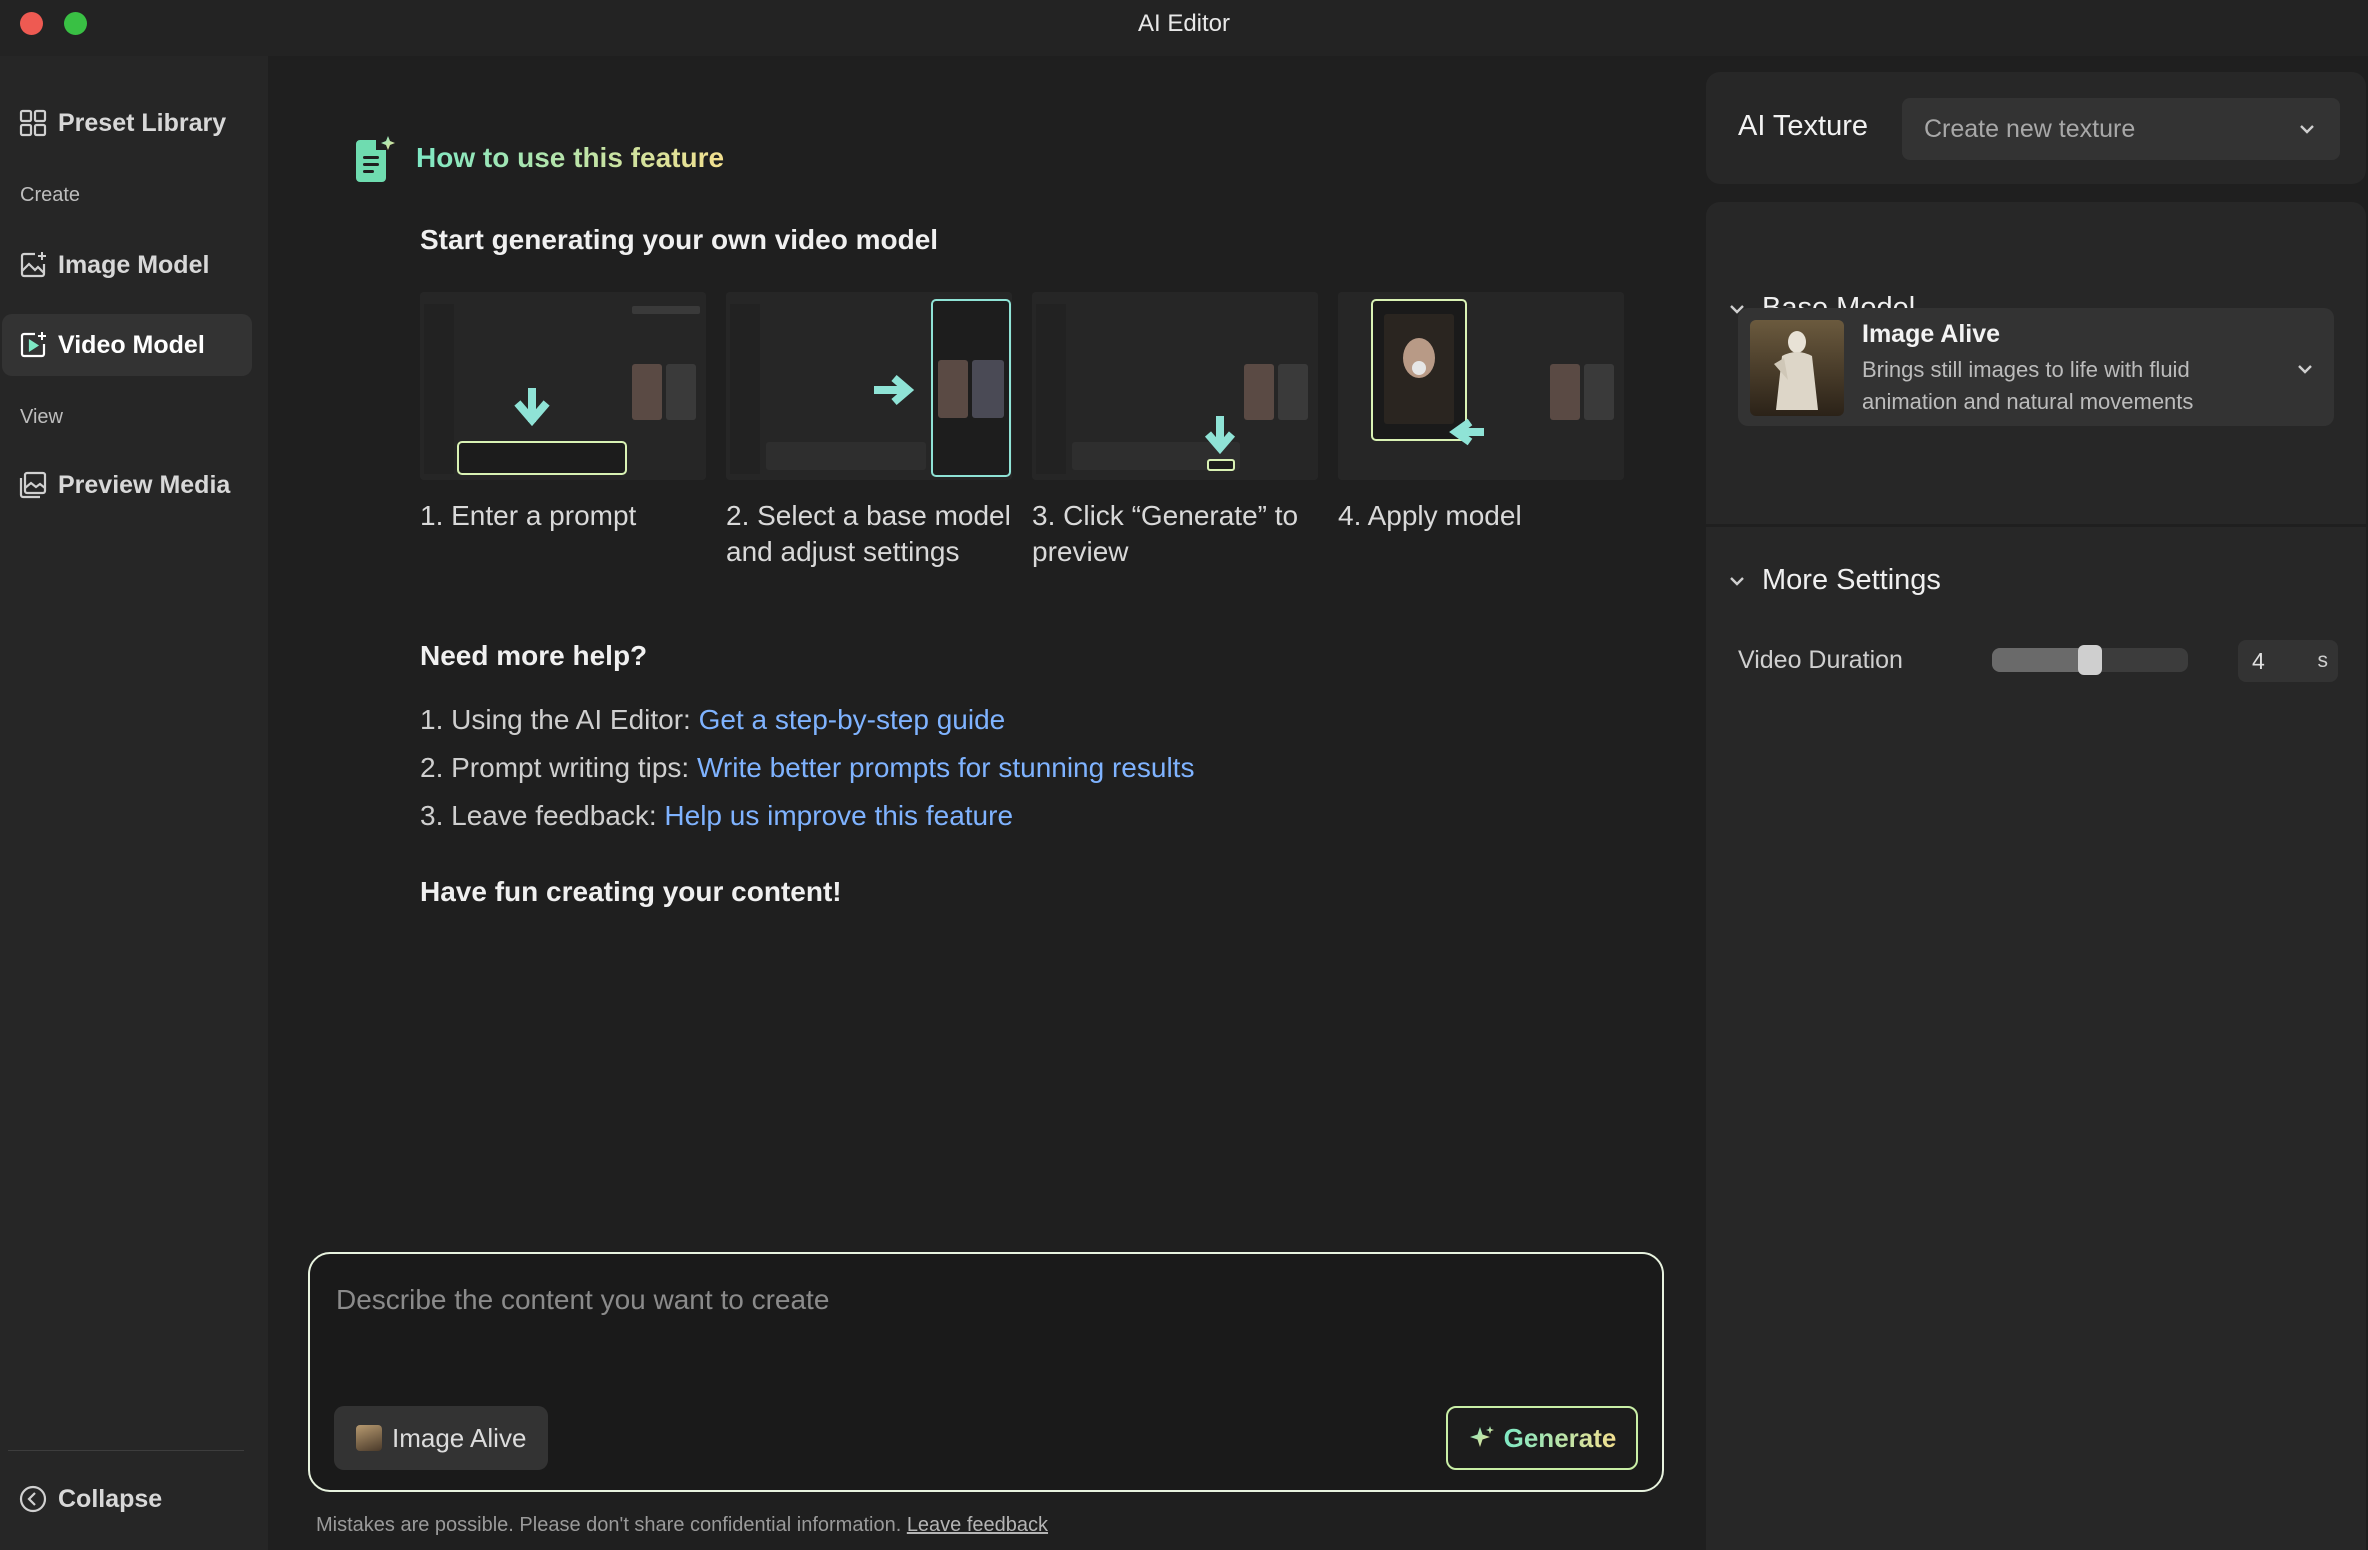 The height and width of the screenshot is (1550, 2368). What do you see at coordinates (563, 386) in the screenshot?
I see `step-1-illustration` at bounding box center [563, 386].